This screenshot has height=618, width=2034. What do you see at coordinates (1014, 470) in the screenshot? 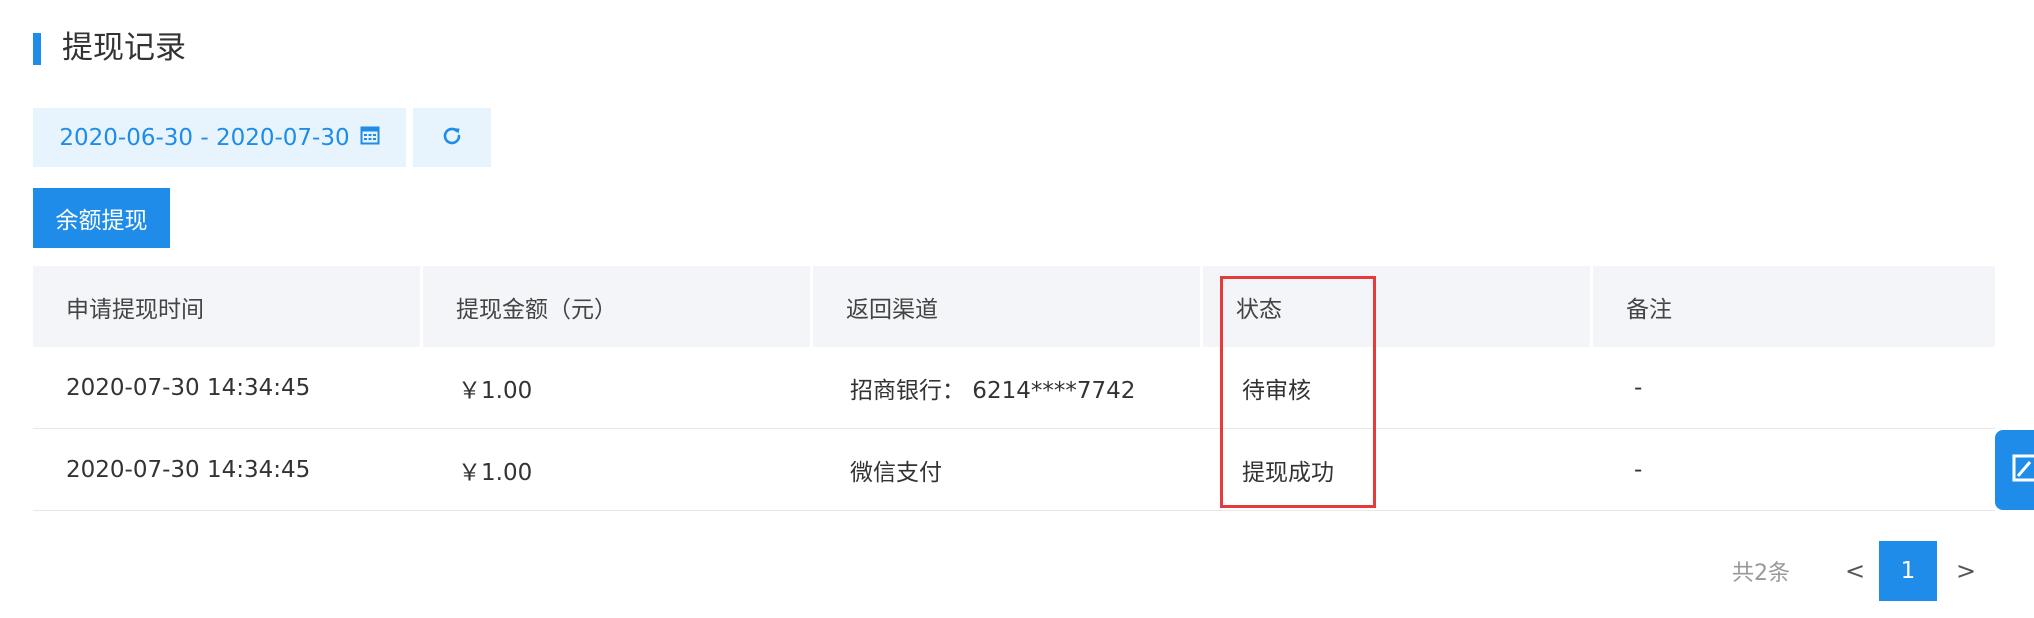
I see `table-row: 2020-07-30 14:34:45 ￥1.00 微信支付 提现成功 -` at bounding box center [1014, 470].